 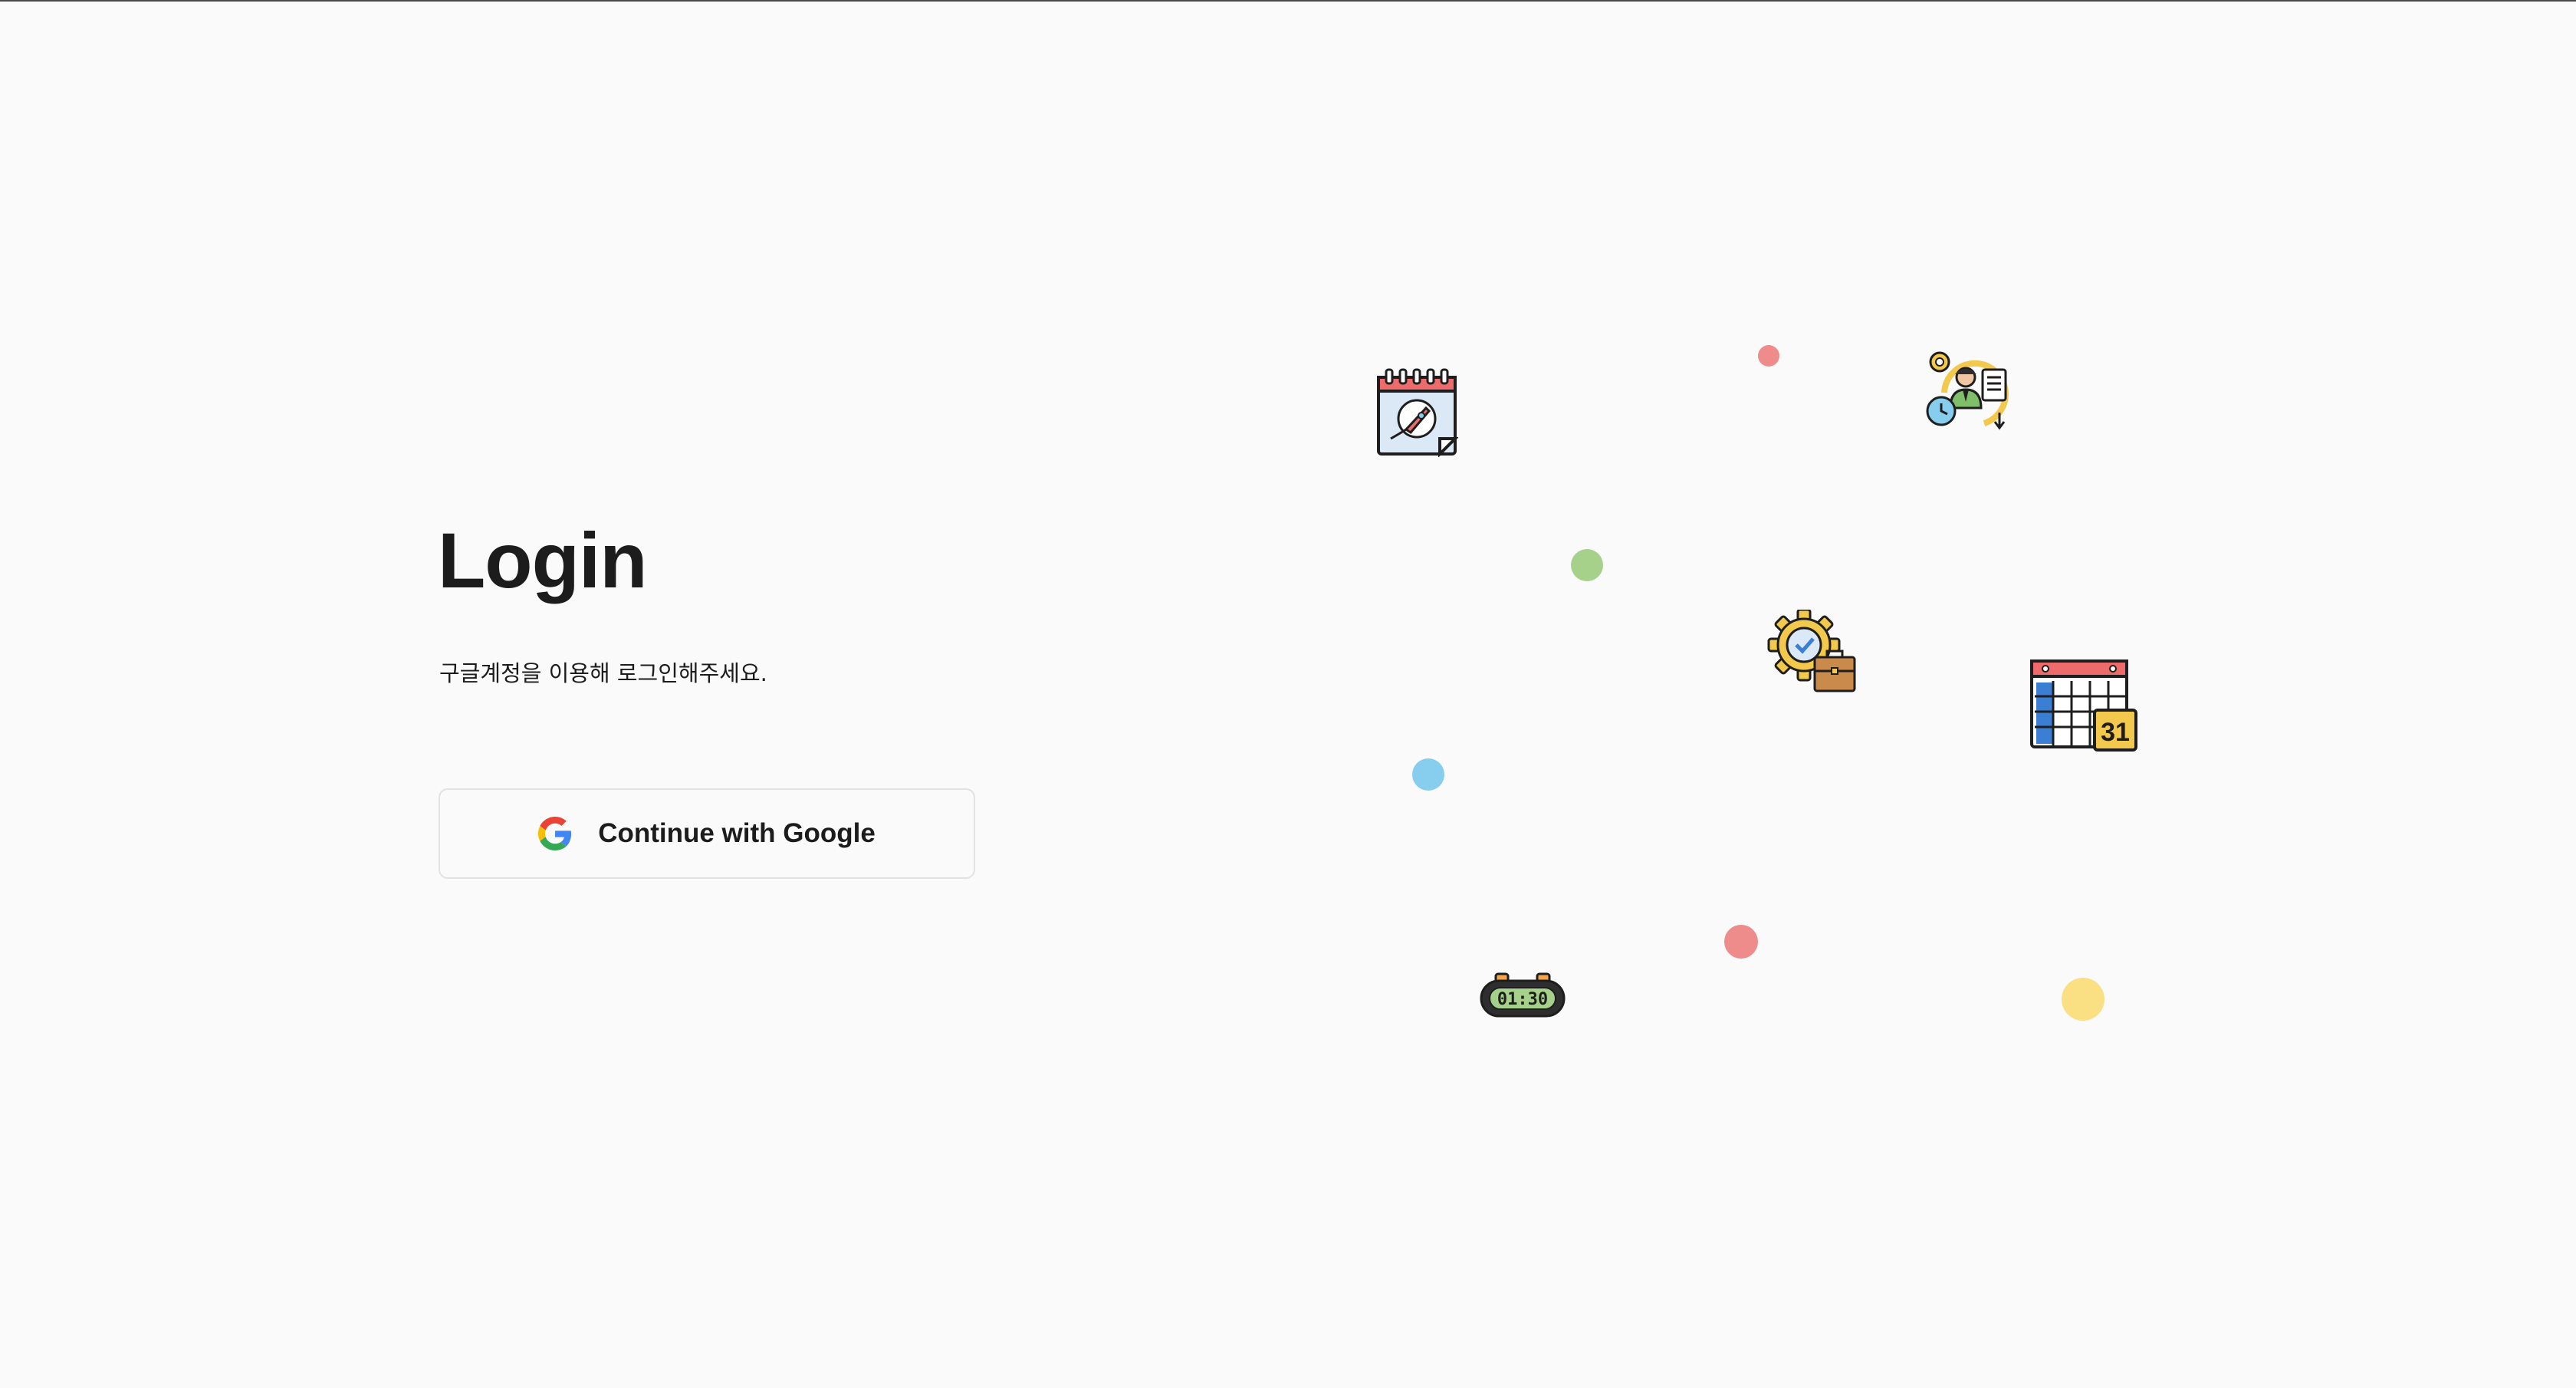 I want to click on rocket-calendar-icon, so click(x=1418, y=412).